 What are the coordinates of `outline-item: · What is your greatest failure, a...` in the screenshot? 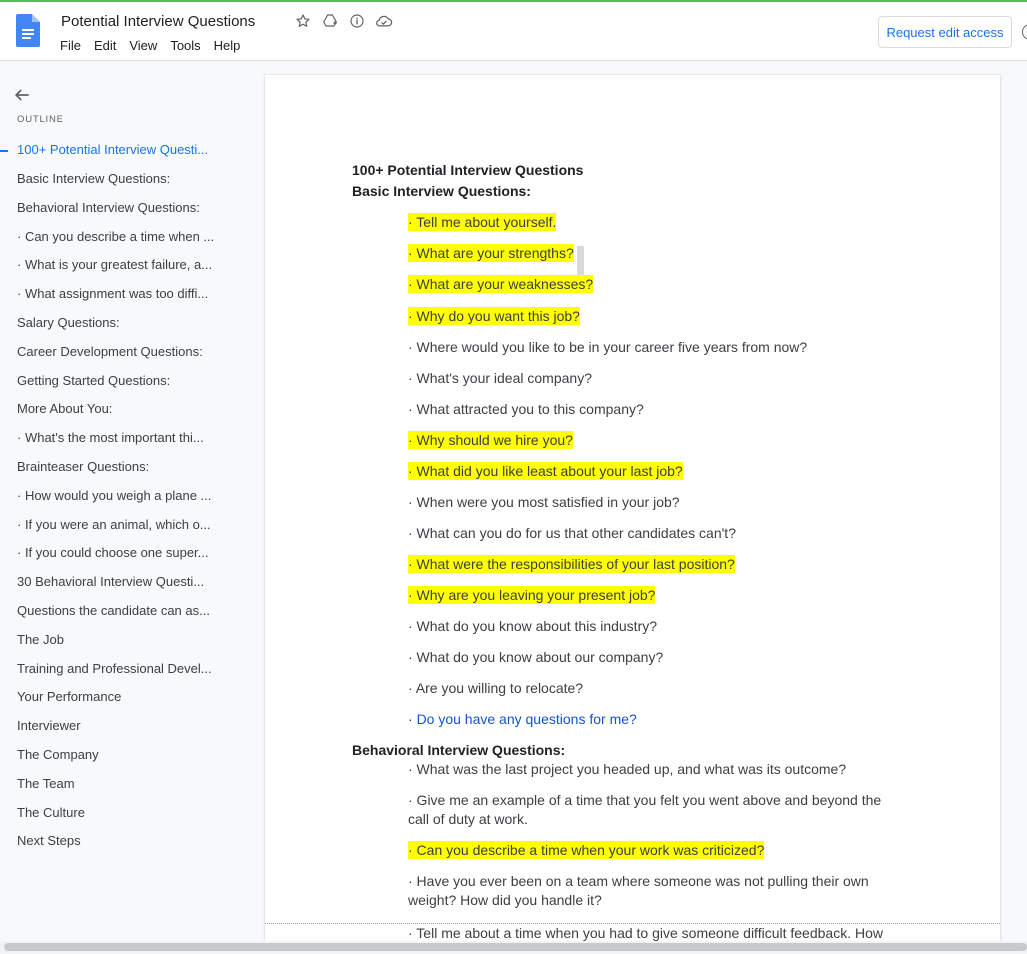 It's located at (119, 265).